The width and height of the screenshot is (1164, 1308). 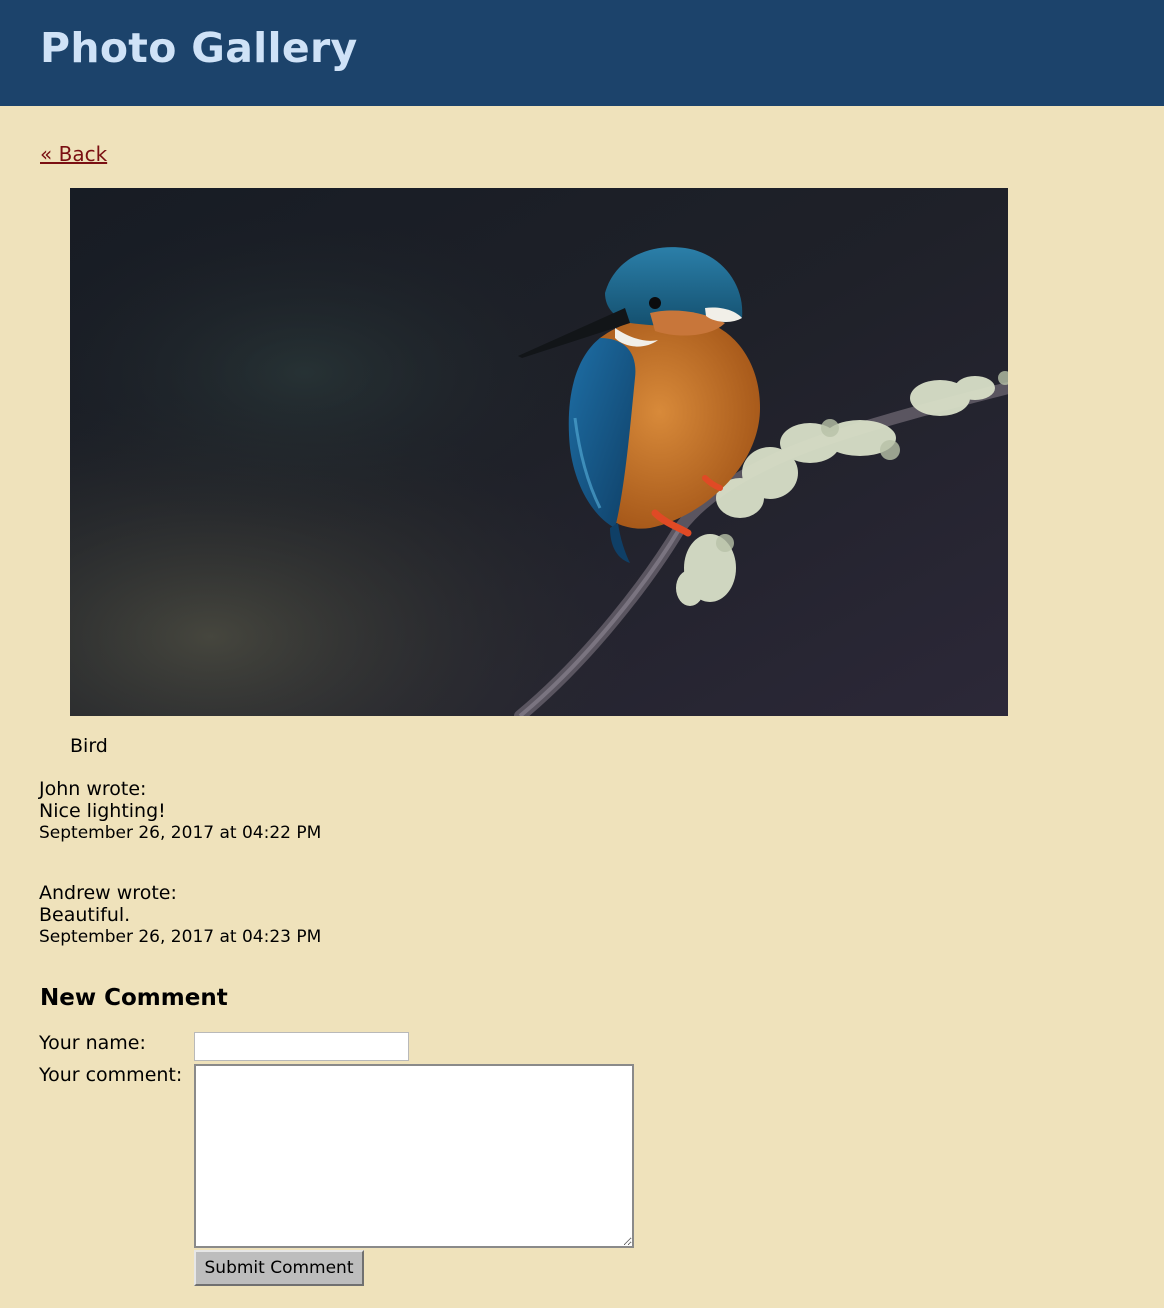 What do you see at coordinates (279, 1268) in the screenshot?
I see `submit-comment-button: Submit Comment` at bounding box center [279, 1268].